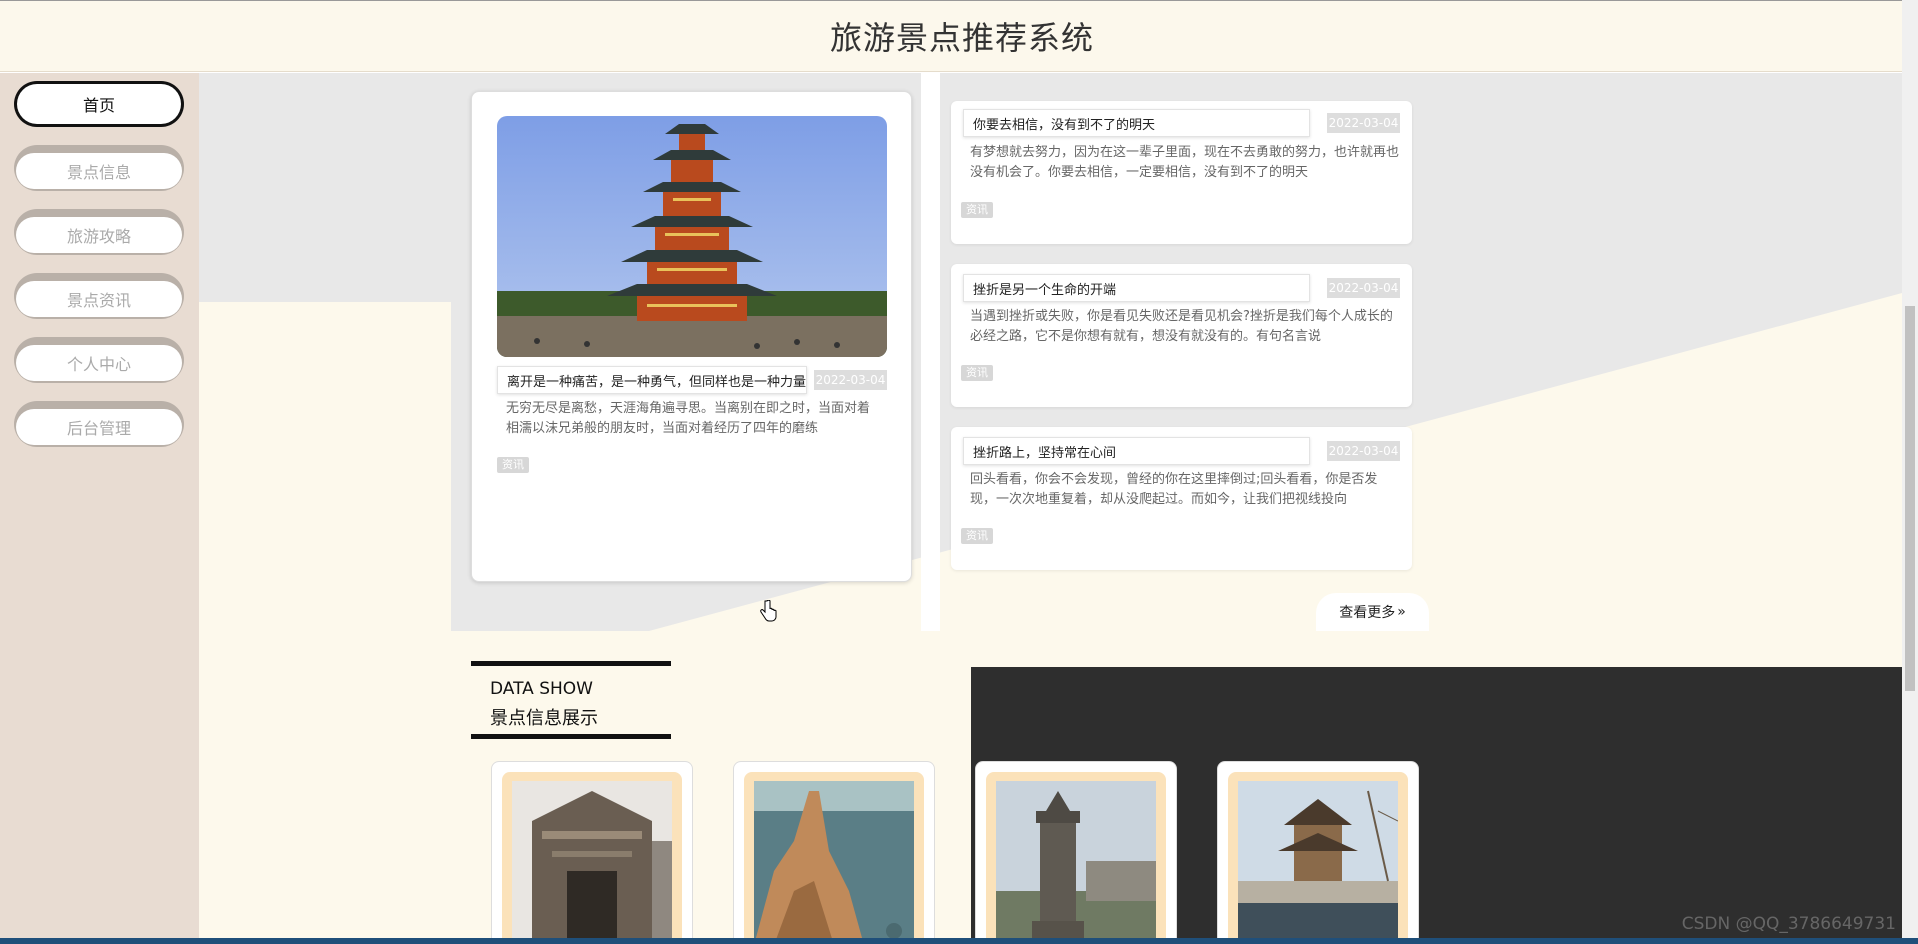 The height and width of the screenshot is (944, 1918). I want to click on sidebar-item-admin: 后台管理, so click(99, 424).